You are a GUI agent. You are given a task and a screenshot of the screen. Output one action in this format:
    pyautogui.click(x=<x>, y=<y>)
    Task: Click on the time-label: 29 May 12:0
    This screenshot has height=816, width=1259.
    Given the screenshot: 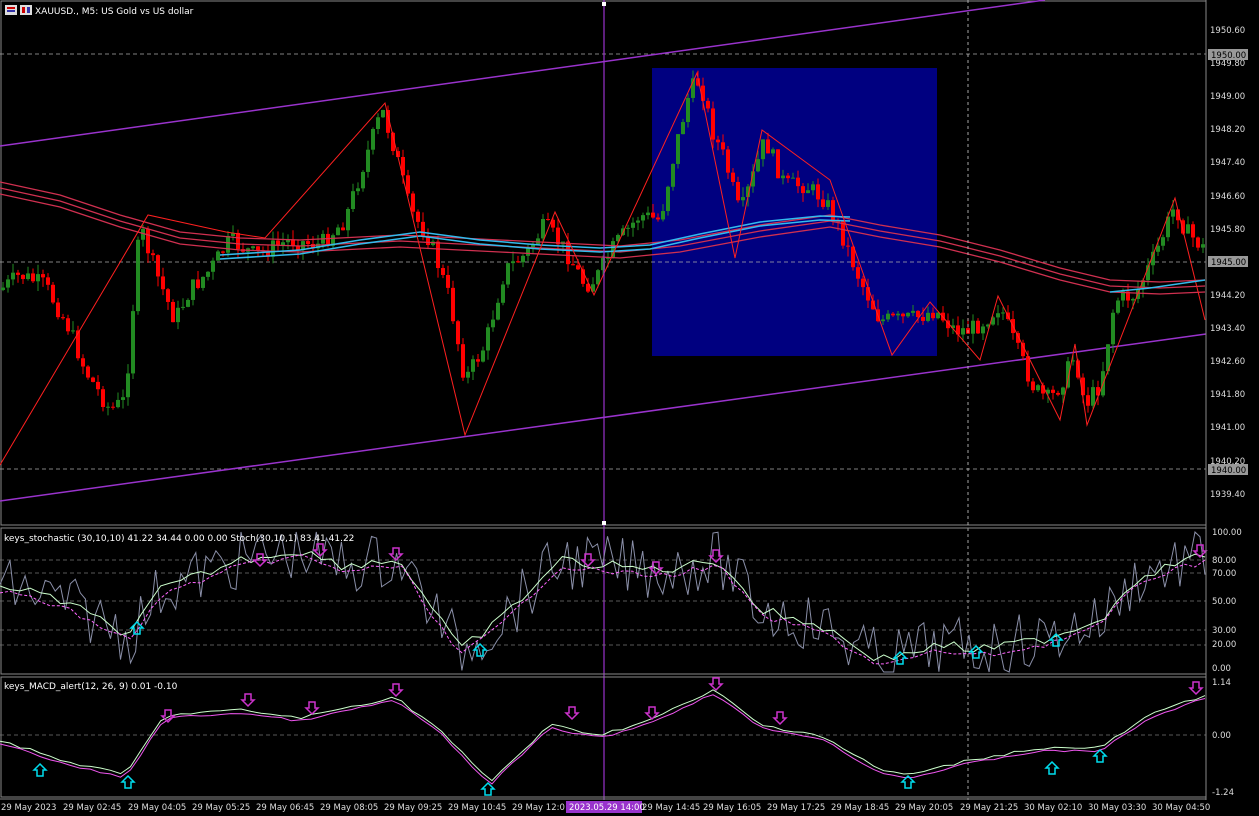 What is the action you would take?
    pyautogui.click(x=538, y=808)
    